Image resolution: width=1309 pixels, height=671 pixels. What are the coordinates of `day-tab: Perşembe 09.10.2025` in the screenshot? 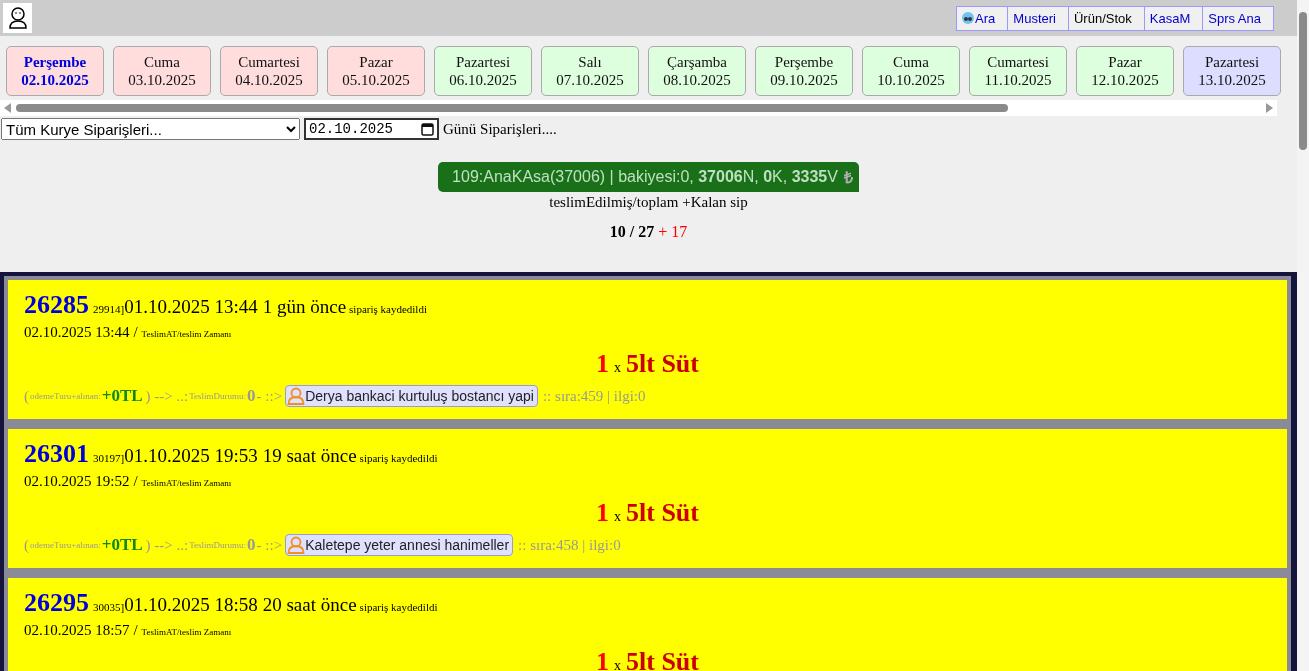 It's located at (804, 71).